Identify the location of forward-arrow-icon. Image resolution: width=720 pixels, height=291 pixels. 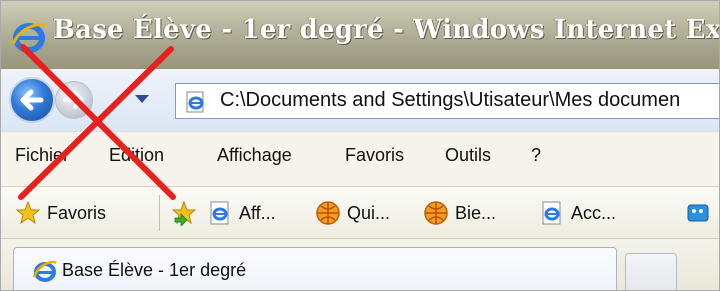
(73, 100).